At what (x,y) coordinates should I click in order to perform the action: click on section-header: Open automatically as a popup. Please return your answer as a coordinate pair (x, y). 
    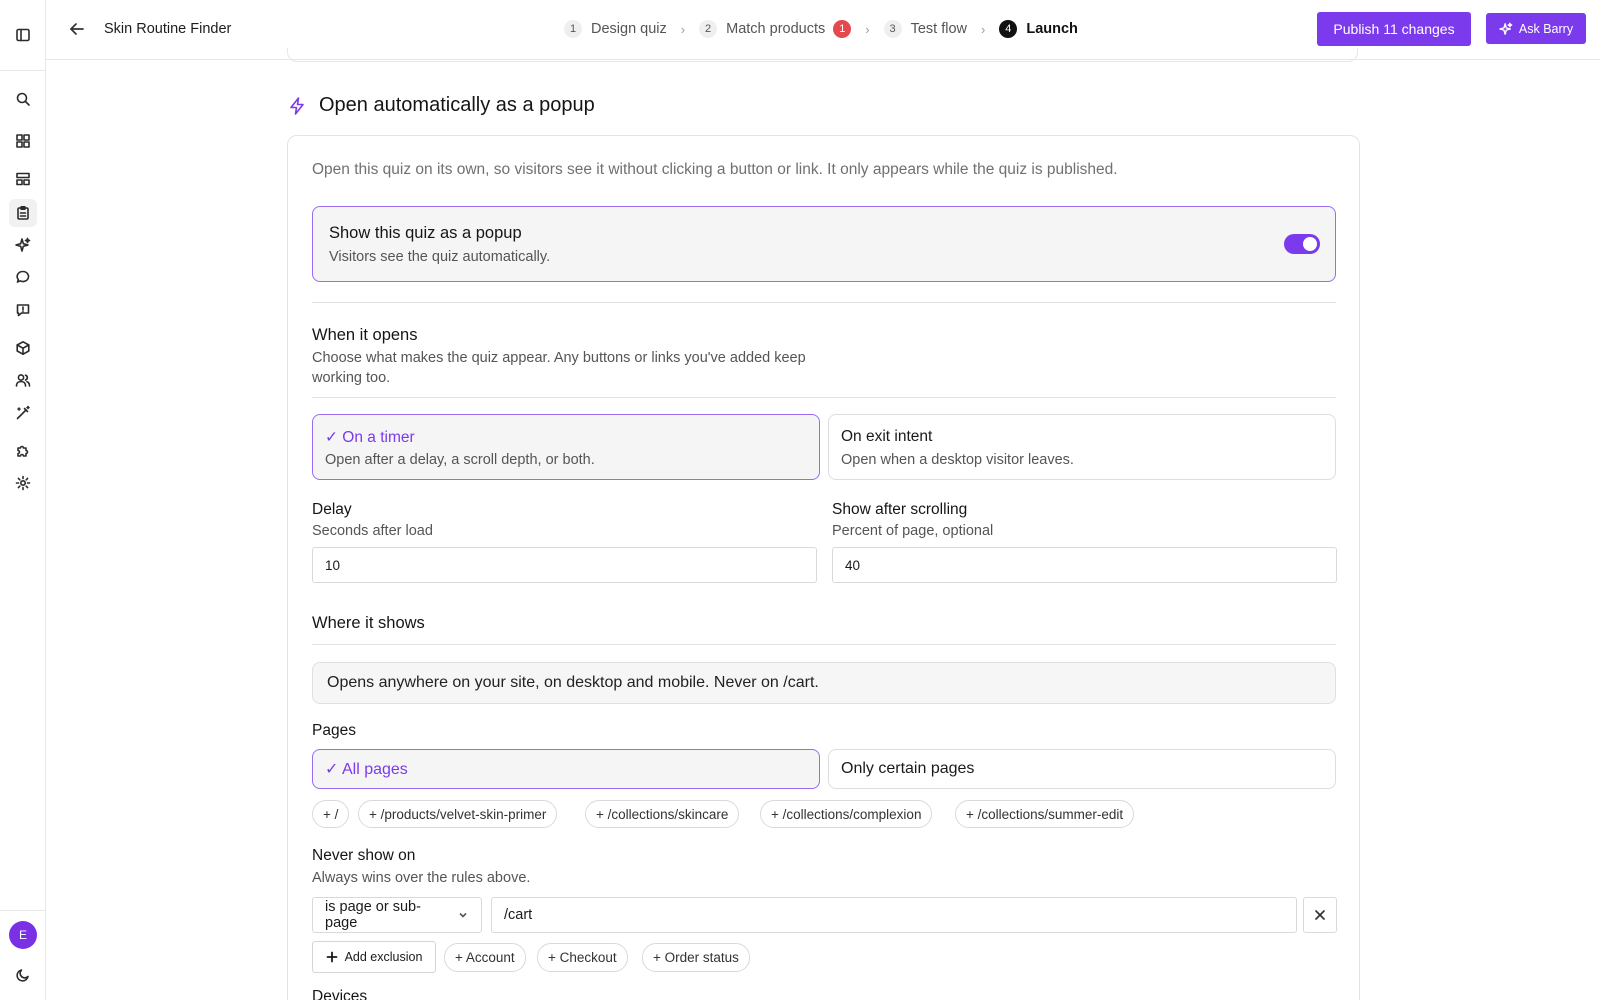
    Looking at the image, I should click on (441, 105).